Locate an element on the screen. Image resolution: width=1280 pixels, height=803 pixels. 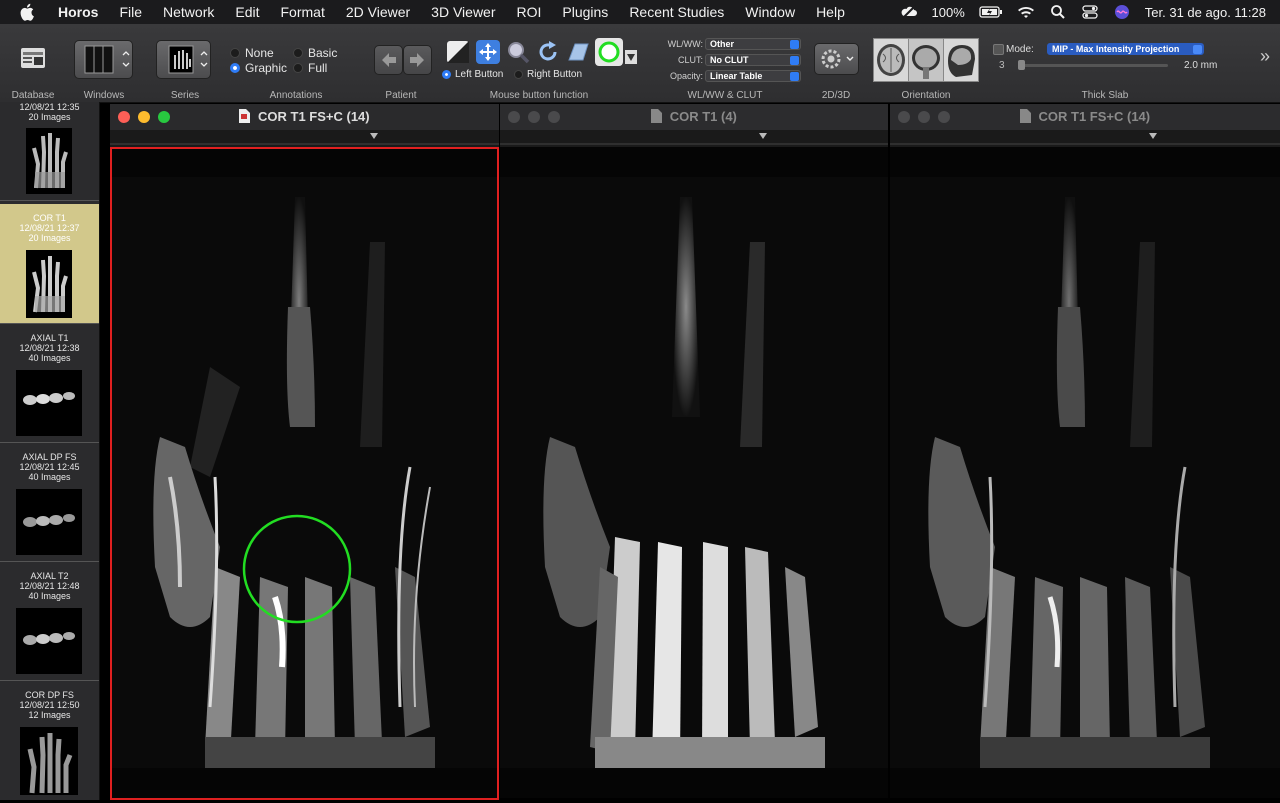
menu-2d-viewer: 2D Viewer is located at coordinates (378, 12).